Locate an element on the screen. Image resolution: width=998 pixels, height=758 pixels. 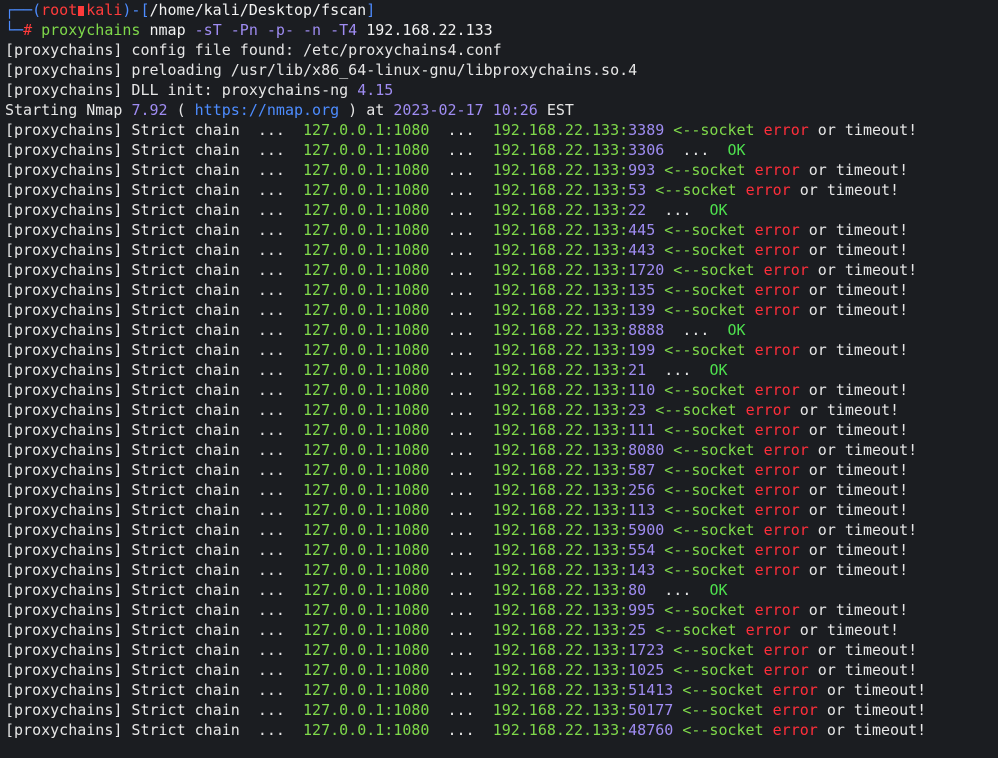
target-port: 80 is located at coordinates (637, 590).